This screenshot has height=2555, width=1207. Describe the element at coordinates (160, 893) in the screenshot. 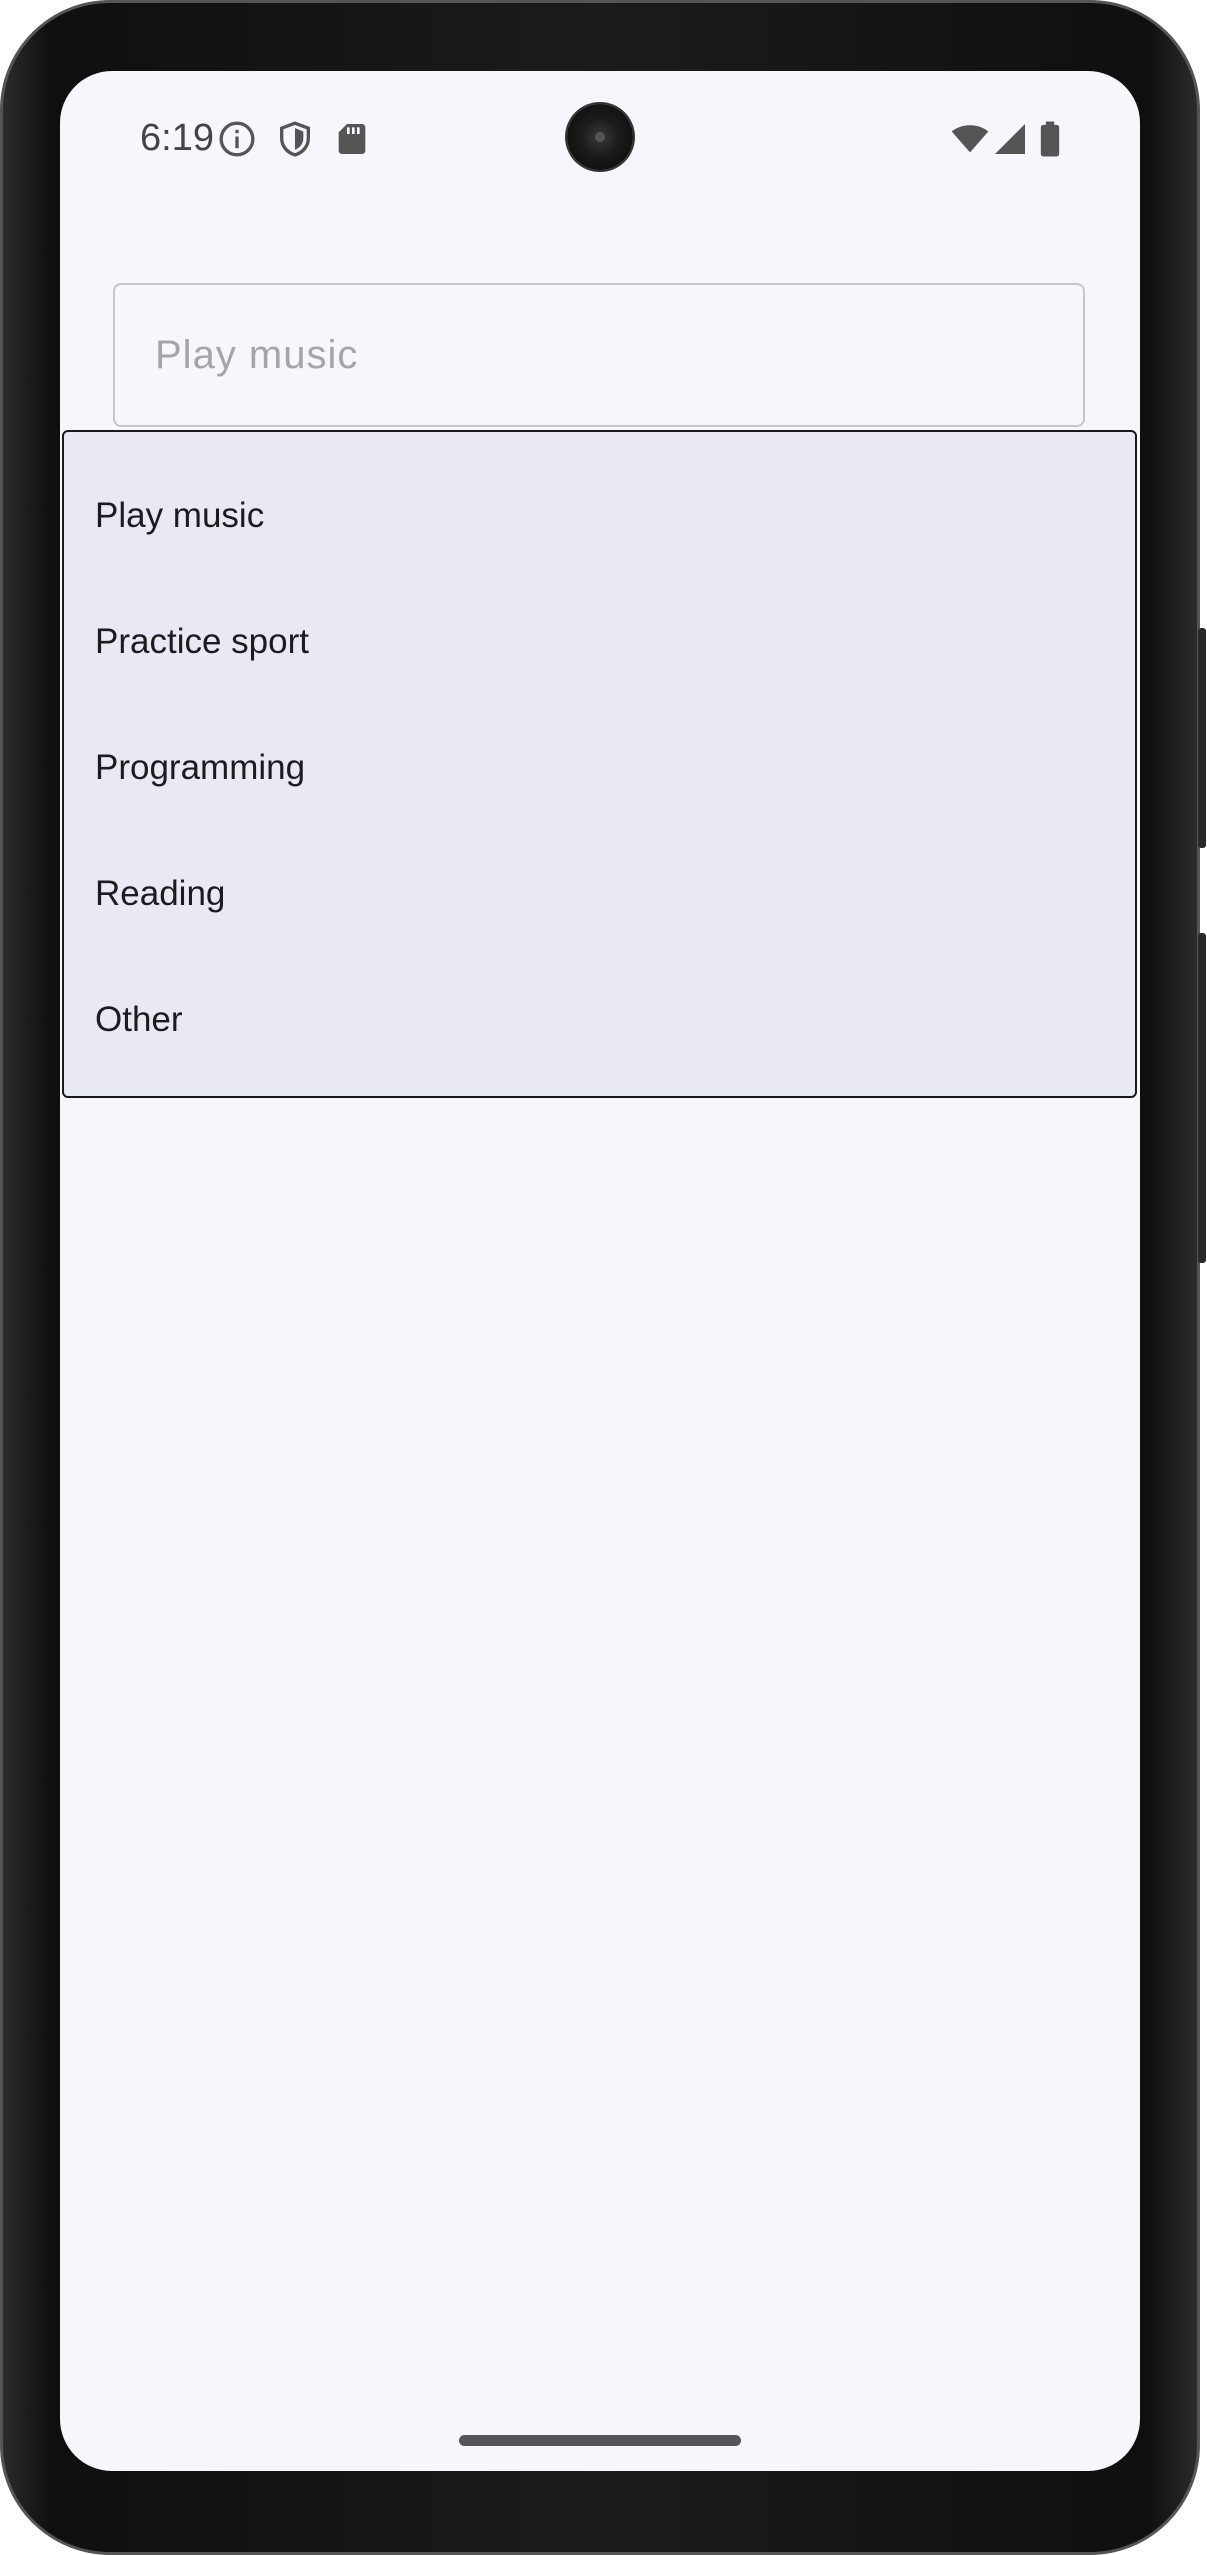

I see `dropdown-item-label: Reading` at that location.